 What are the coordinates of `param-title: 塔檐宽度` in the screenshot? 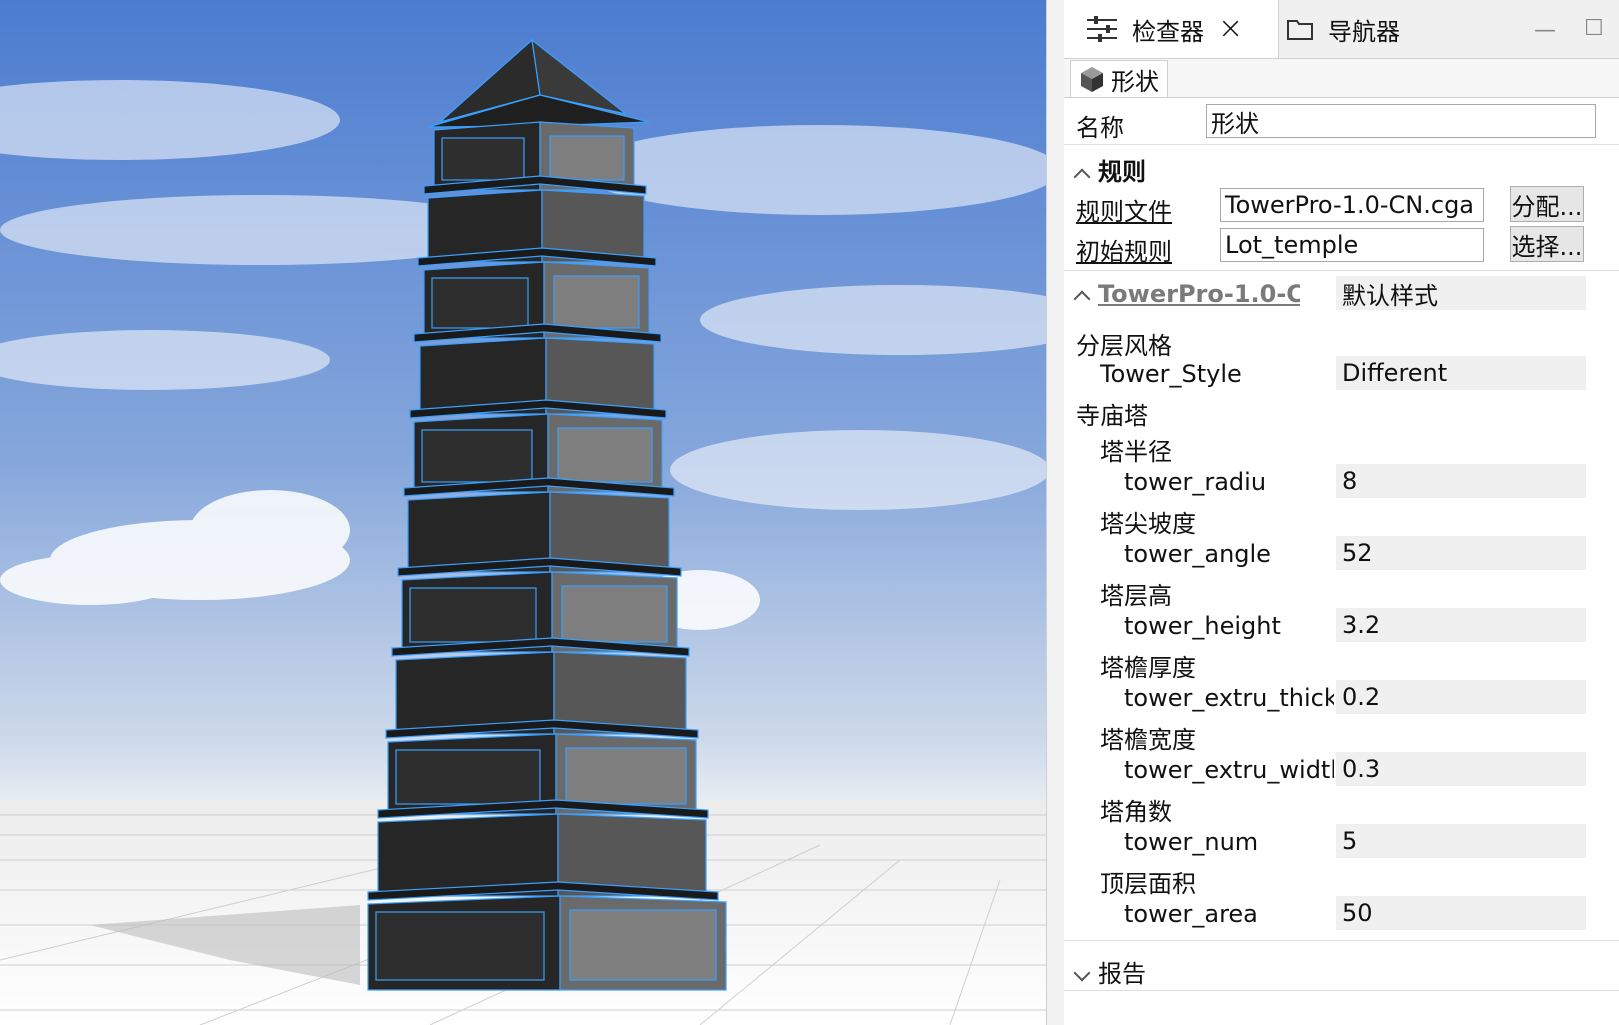 It's located at (1148, 740).